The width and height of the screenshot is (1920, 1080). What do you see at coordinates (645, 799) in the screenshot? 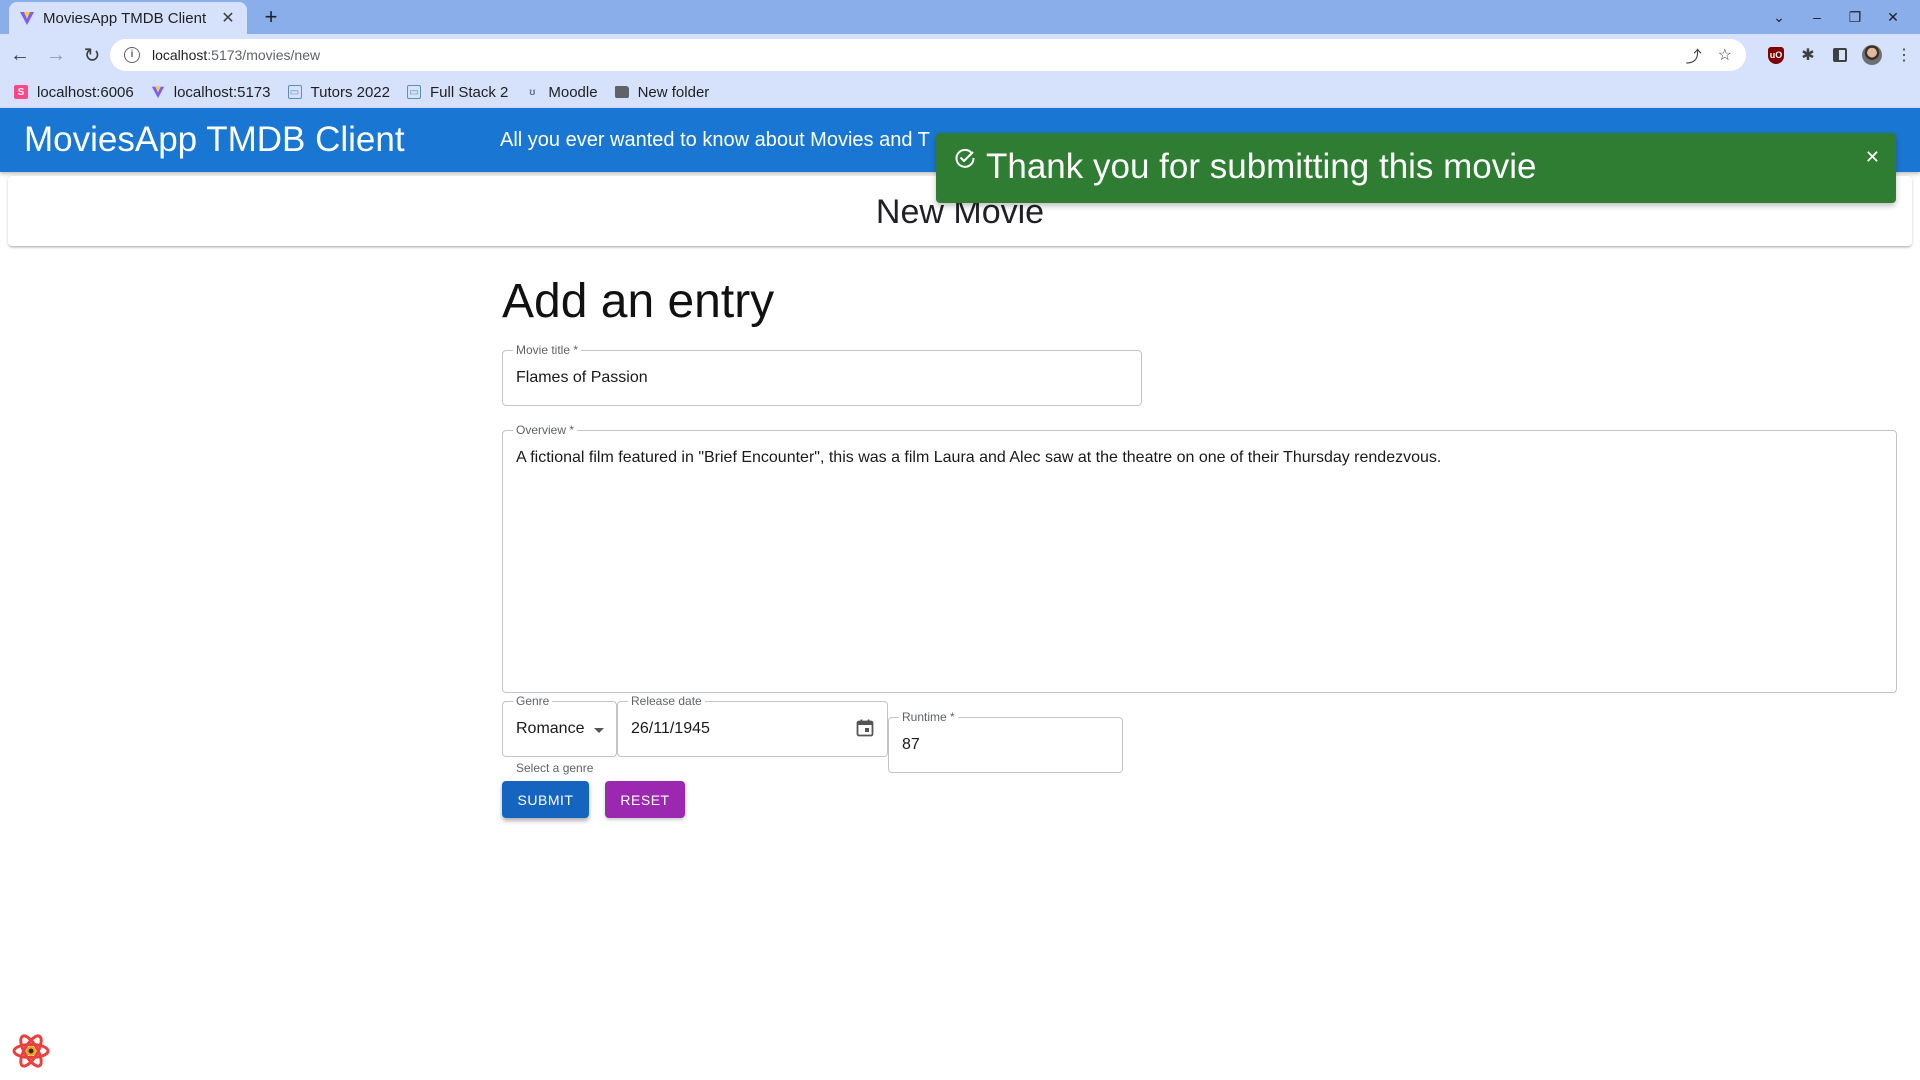
I see `reset-button: RESET` at bounding box center [645, 799].